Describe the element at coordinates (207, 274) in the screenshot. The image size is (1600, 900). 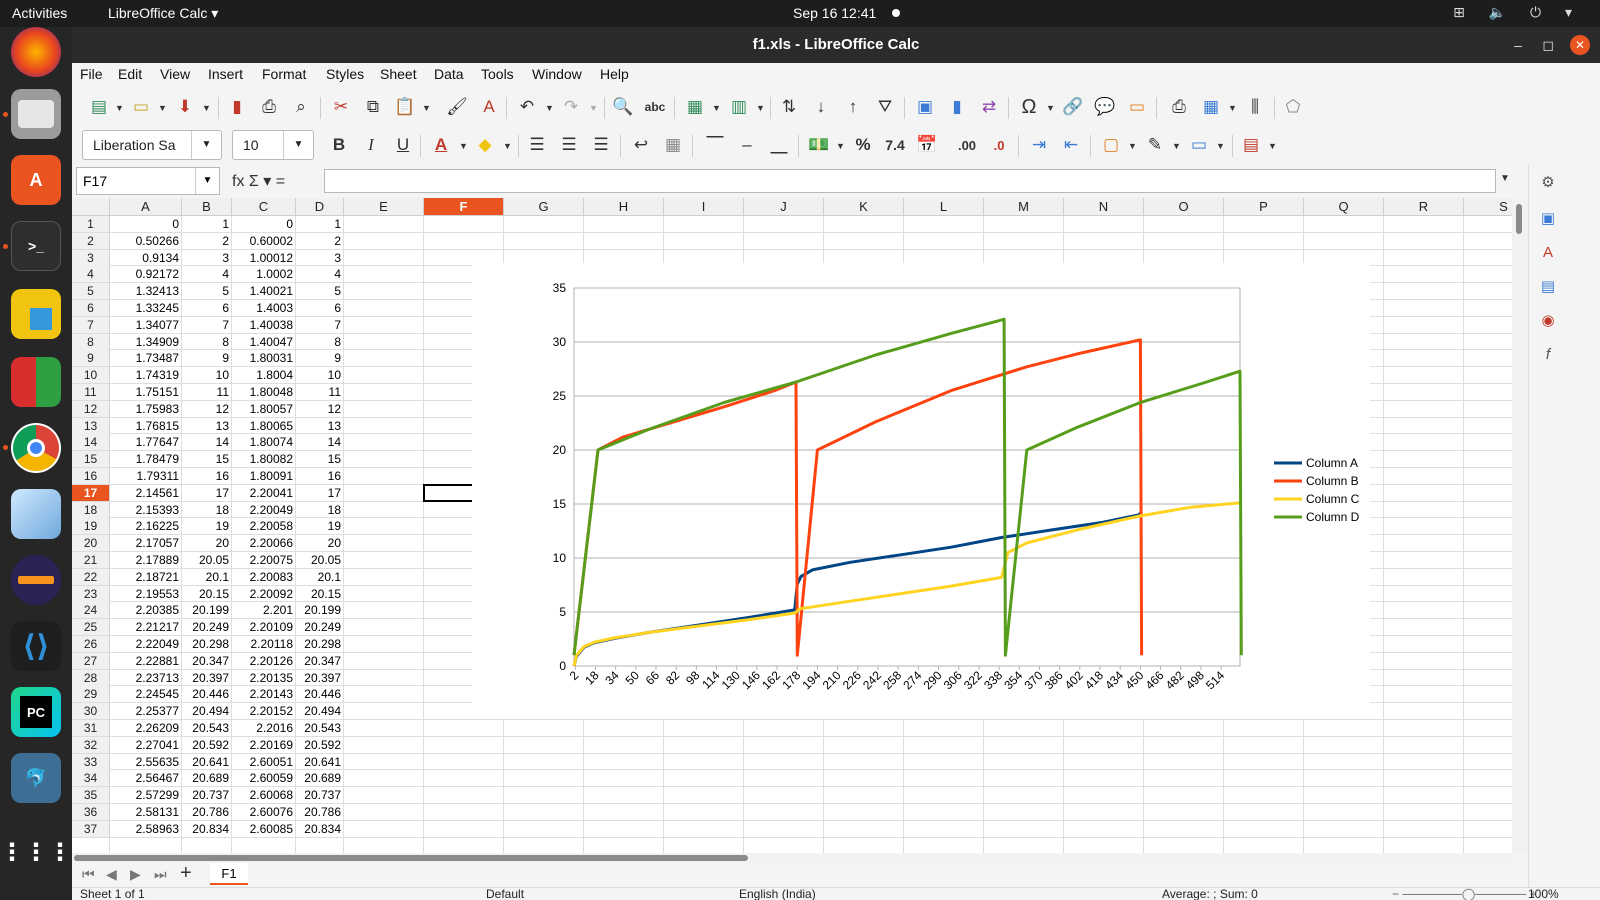
I see `cell-b4: 4` at that location.